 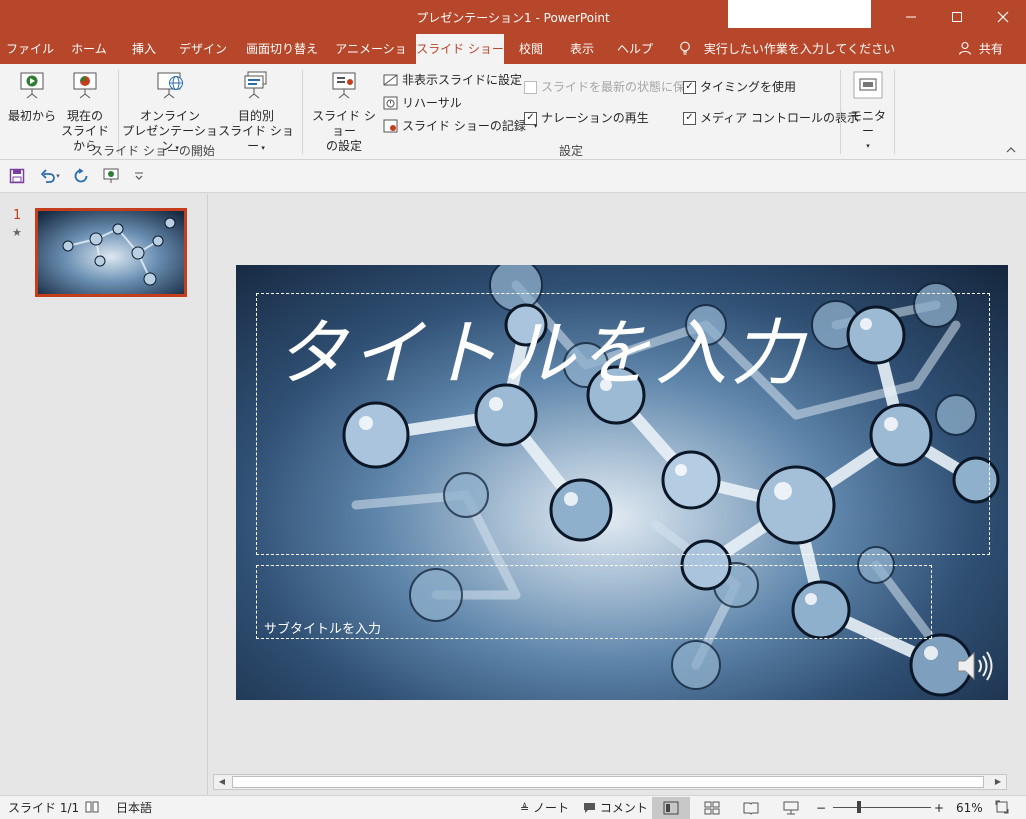 What do you see at coordinates (255, 116) in the screenshot?
I see `custom-label-1: 目的別` at bounding box center [255, 116].